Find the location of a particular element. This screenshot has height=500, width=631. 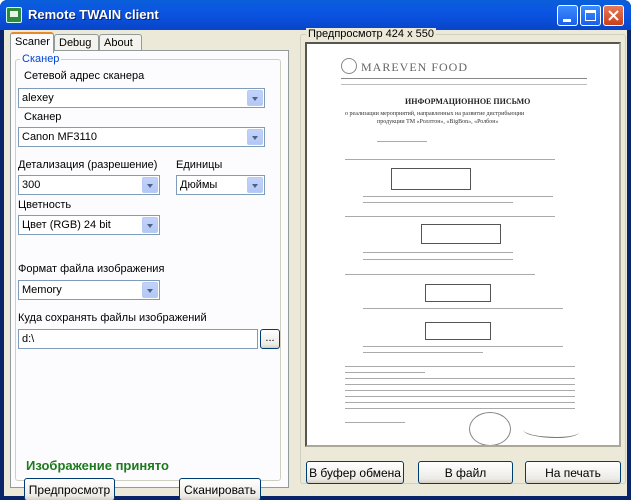

close-button is located at coordinates (613, 15).